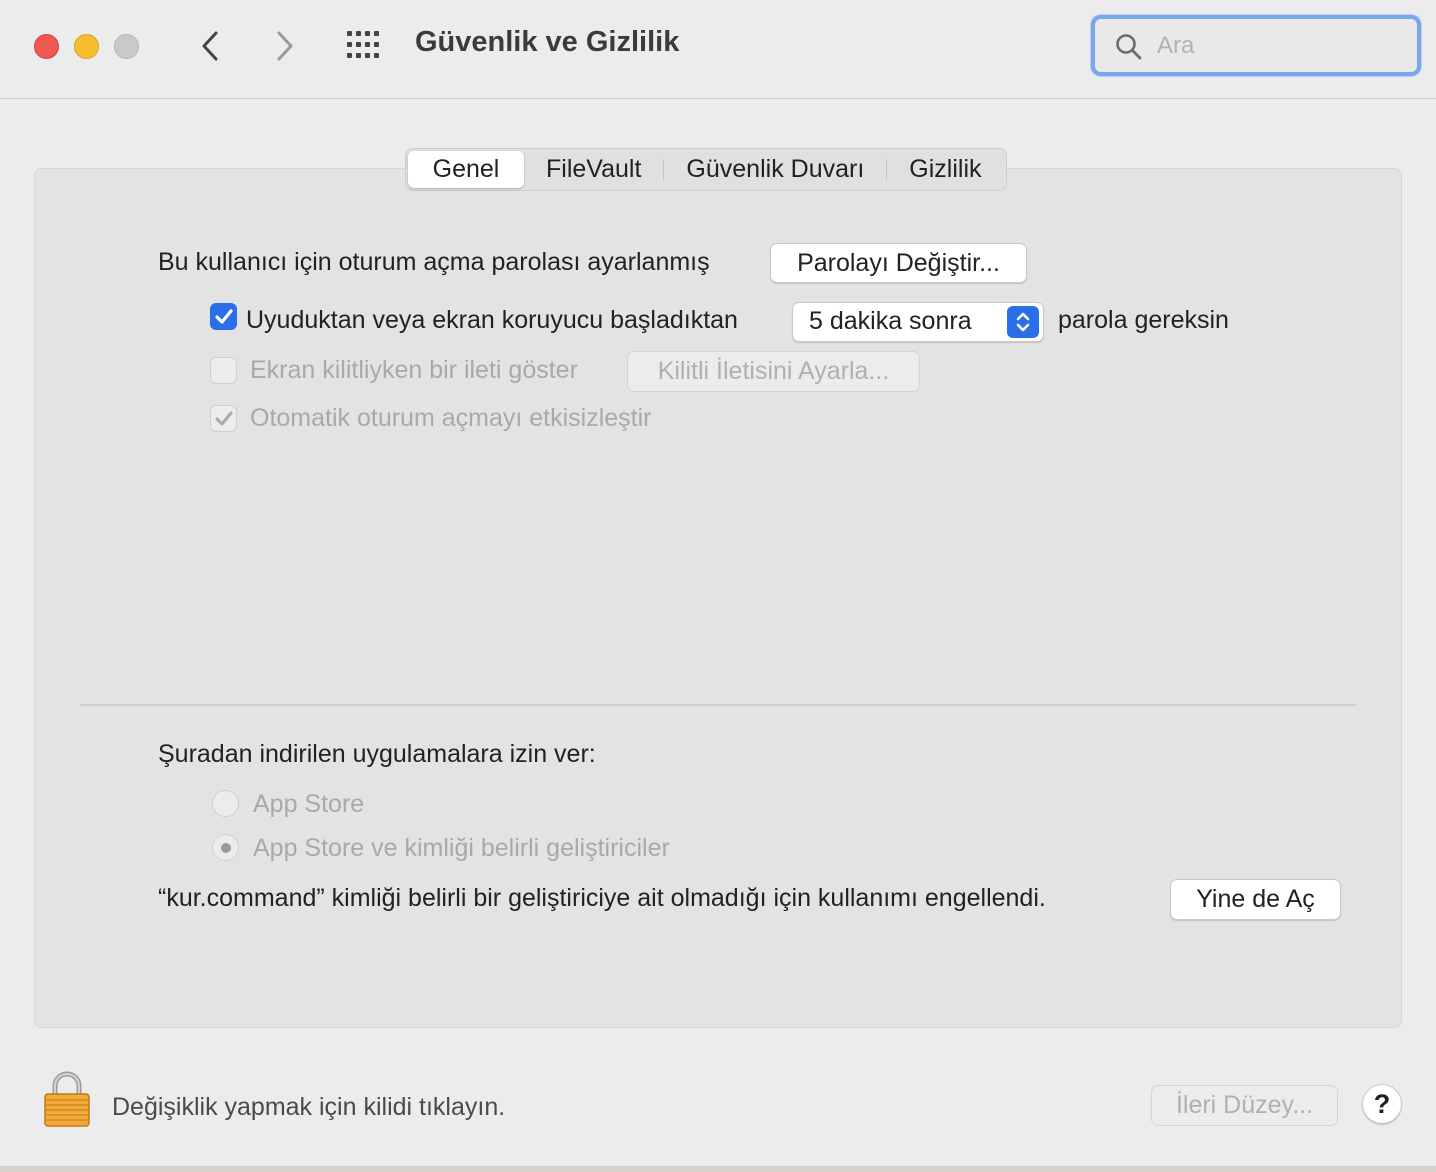 The height and width of the screenshot is (1172, 1436). What do you see at coordinates (1143, 320) in the screenshot?
I see `require-password-suffix: parola gereksin` at bounding box center [1143, 320].